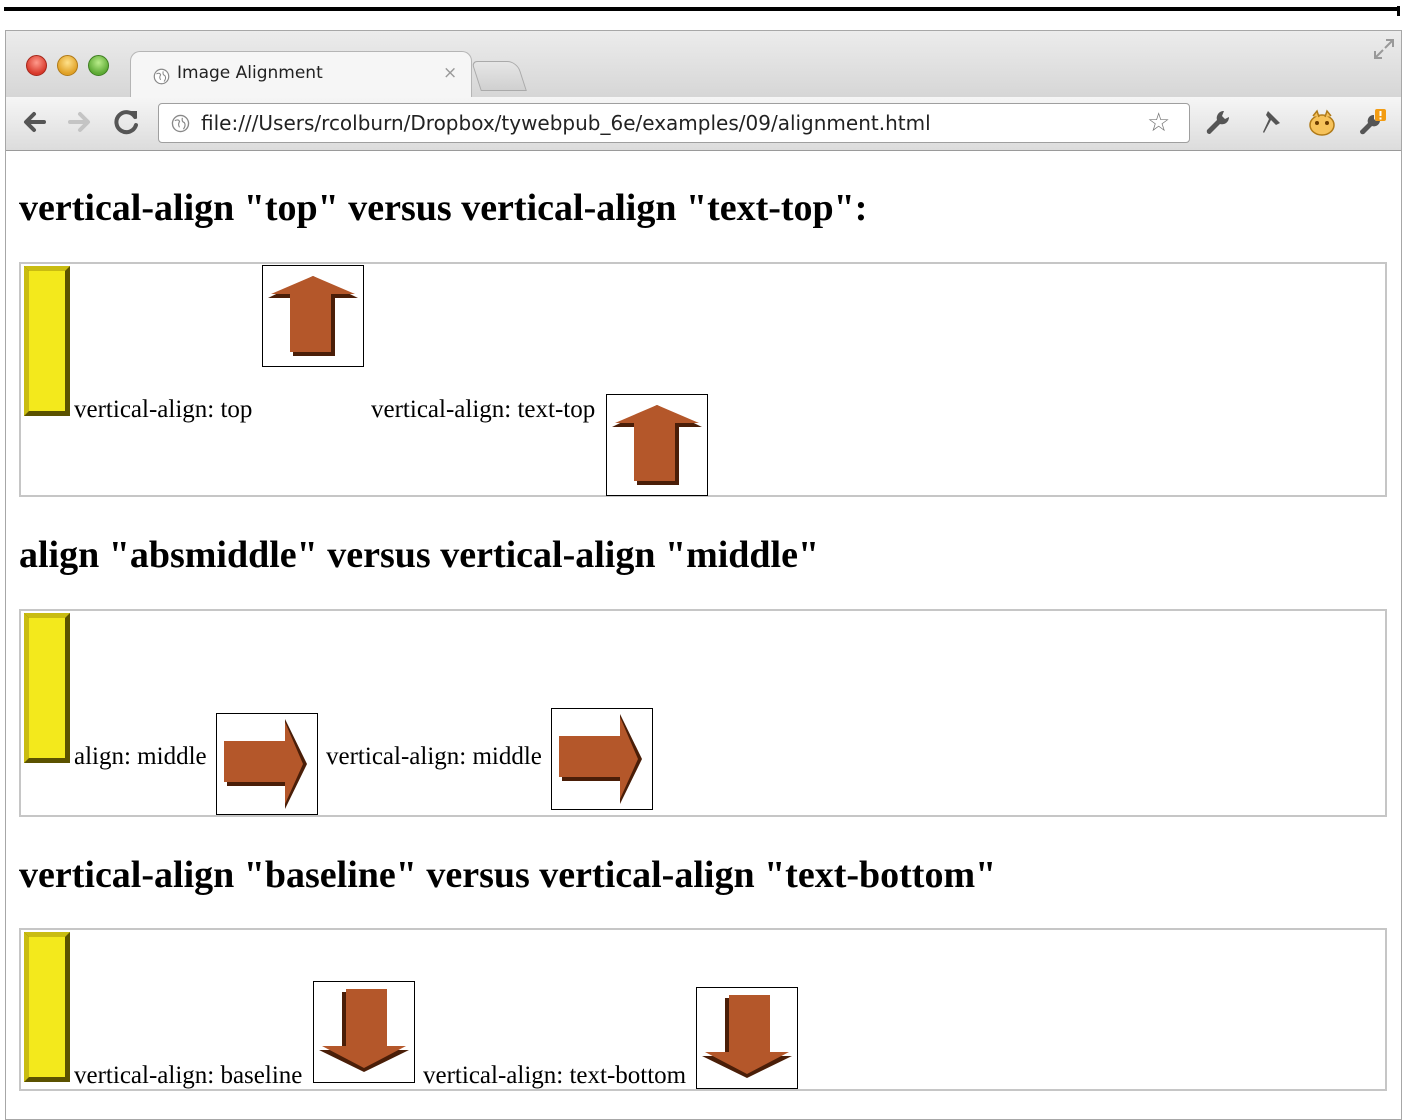 This screenshot has height=1120, width=1405. I want to click on top-rule-line, so click(701, 9).